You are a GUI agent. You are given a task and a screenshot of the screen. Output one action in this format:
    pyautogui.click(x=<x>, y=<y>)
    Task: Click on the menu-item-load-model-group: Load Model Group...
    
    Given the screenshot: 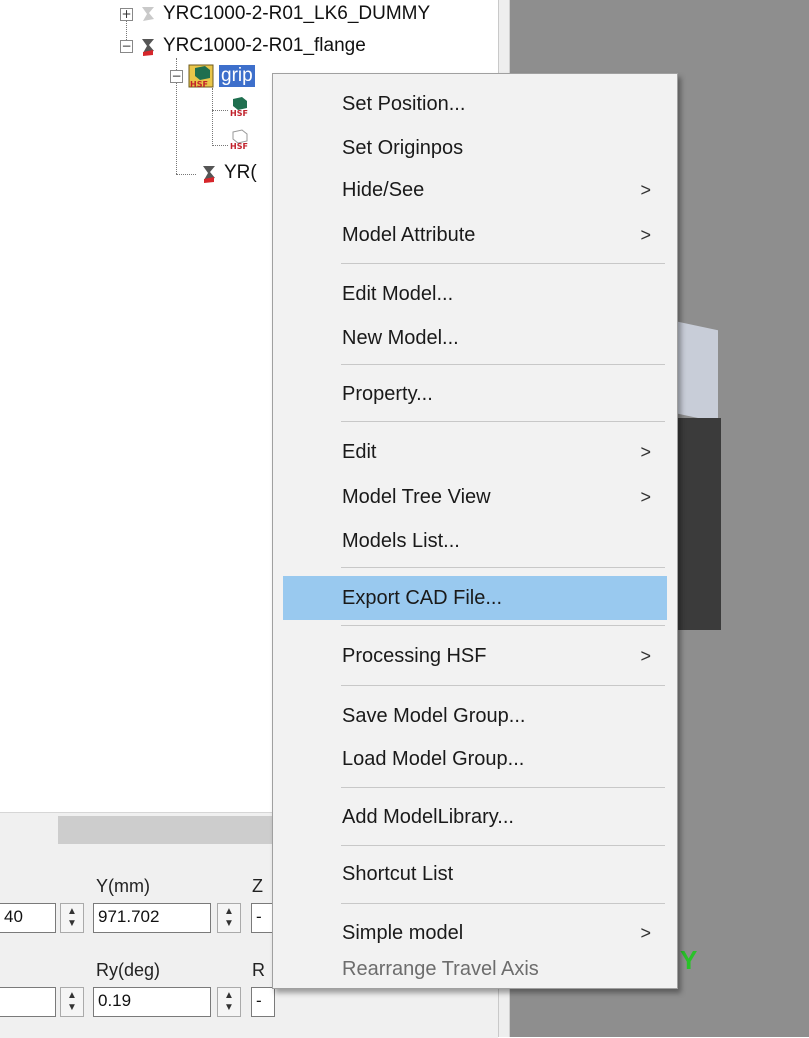 What is the action you would take?
    pyautogui.click(x=475, y=759)
    